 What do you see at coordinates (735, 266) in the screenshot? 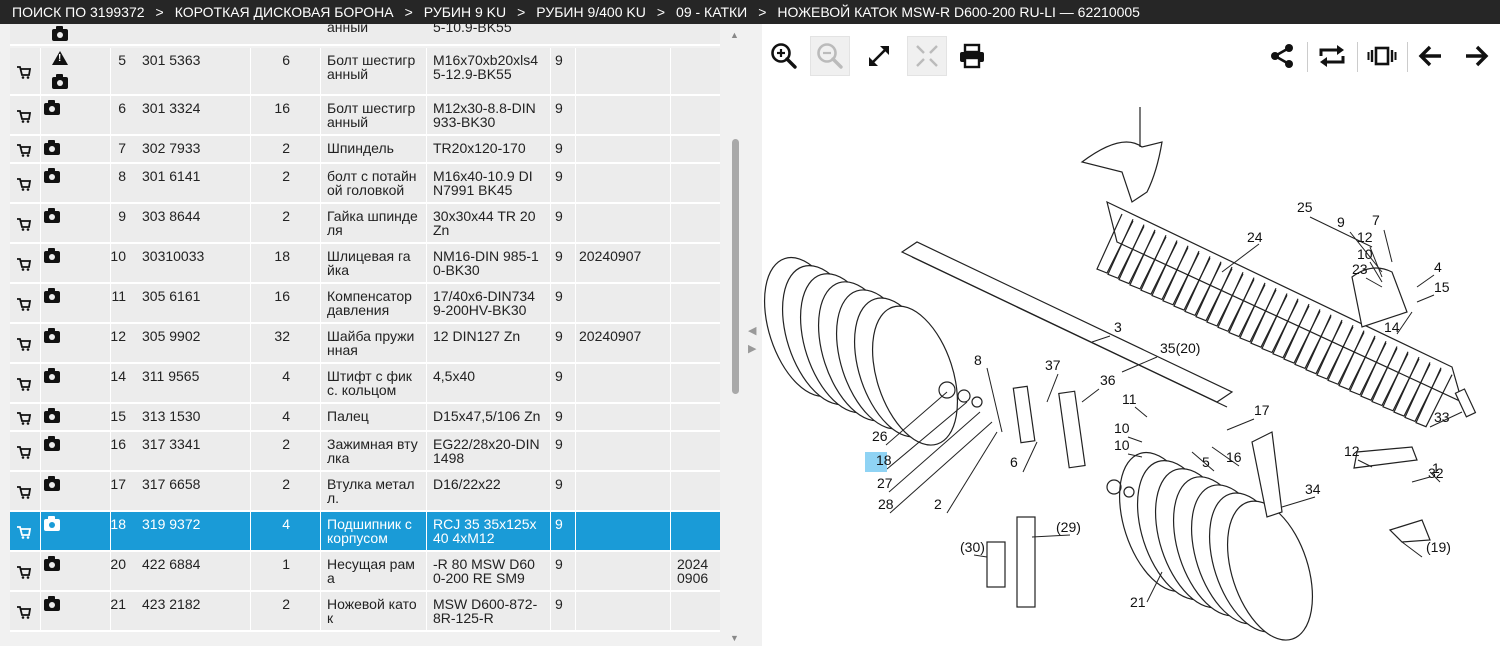
I see `scroll-thumb` at bounding box center [735, 266].